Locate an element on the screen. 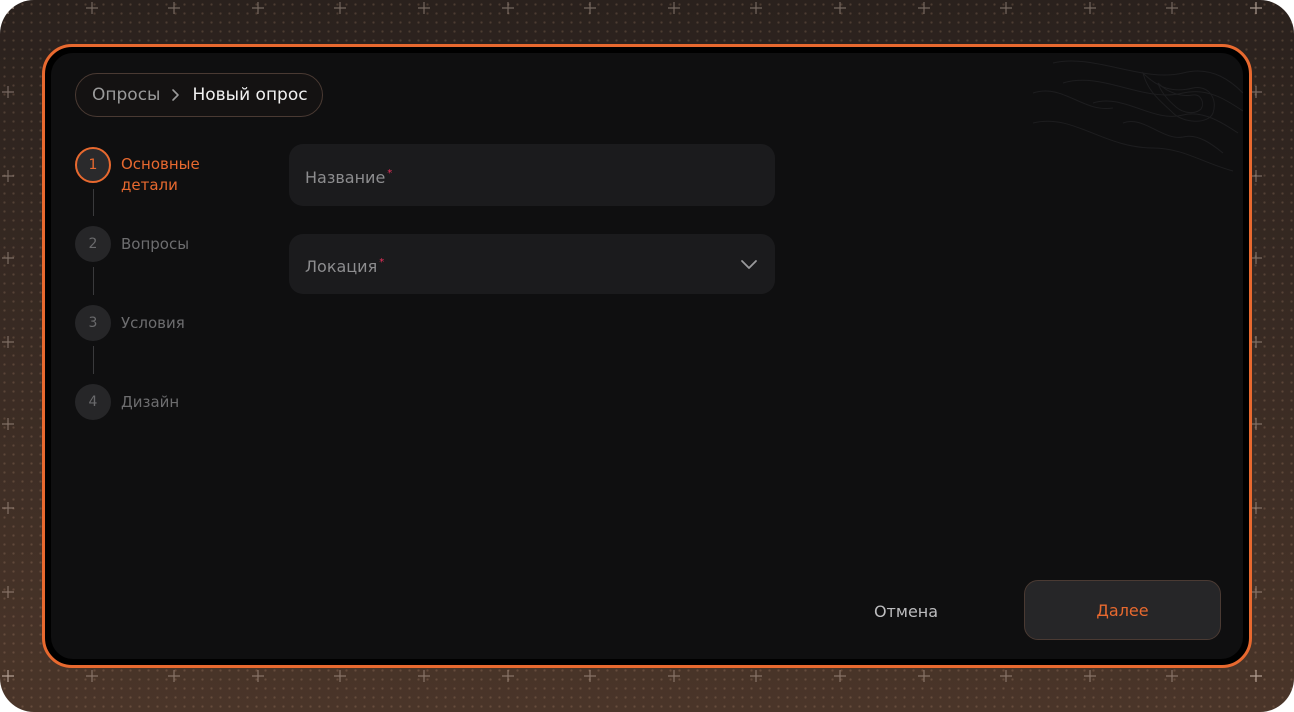 This screenshot has height=712, width=1294. chevron-down-icon is located at coordinates (749, 264).